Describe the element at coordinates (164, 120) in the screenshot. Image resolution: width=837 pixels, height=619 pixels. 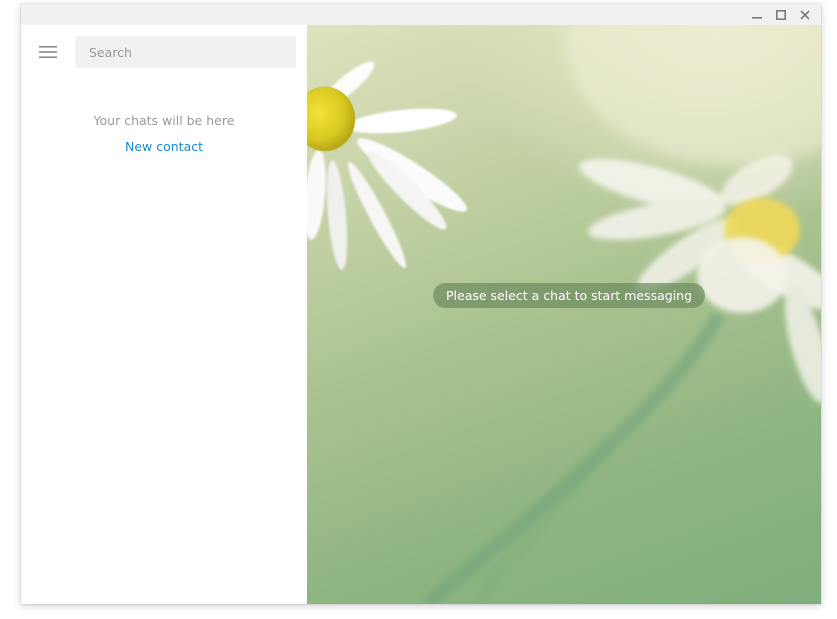
I see `empty-chats-message: Your chats will be here` at that location.